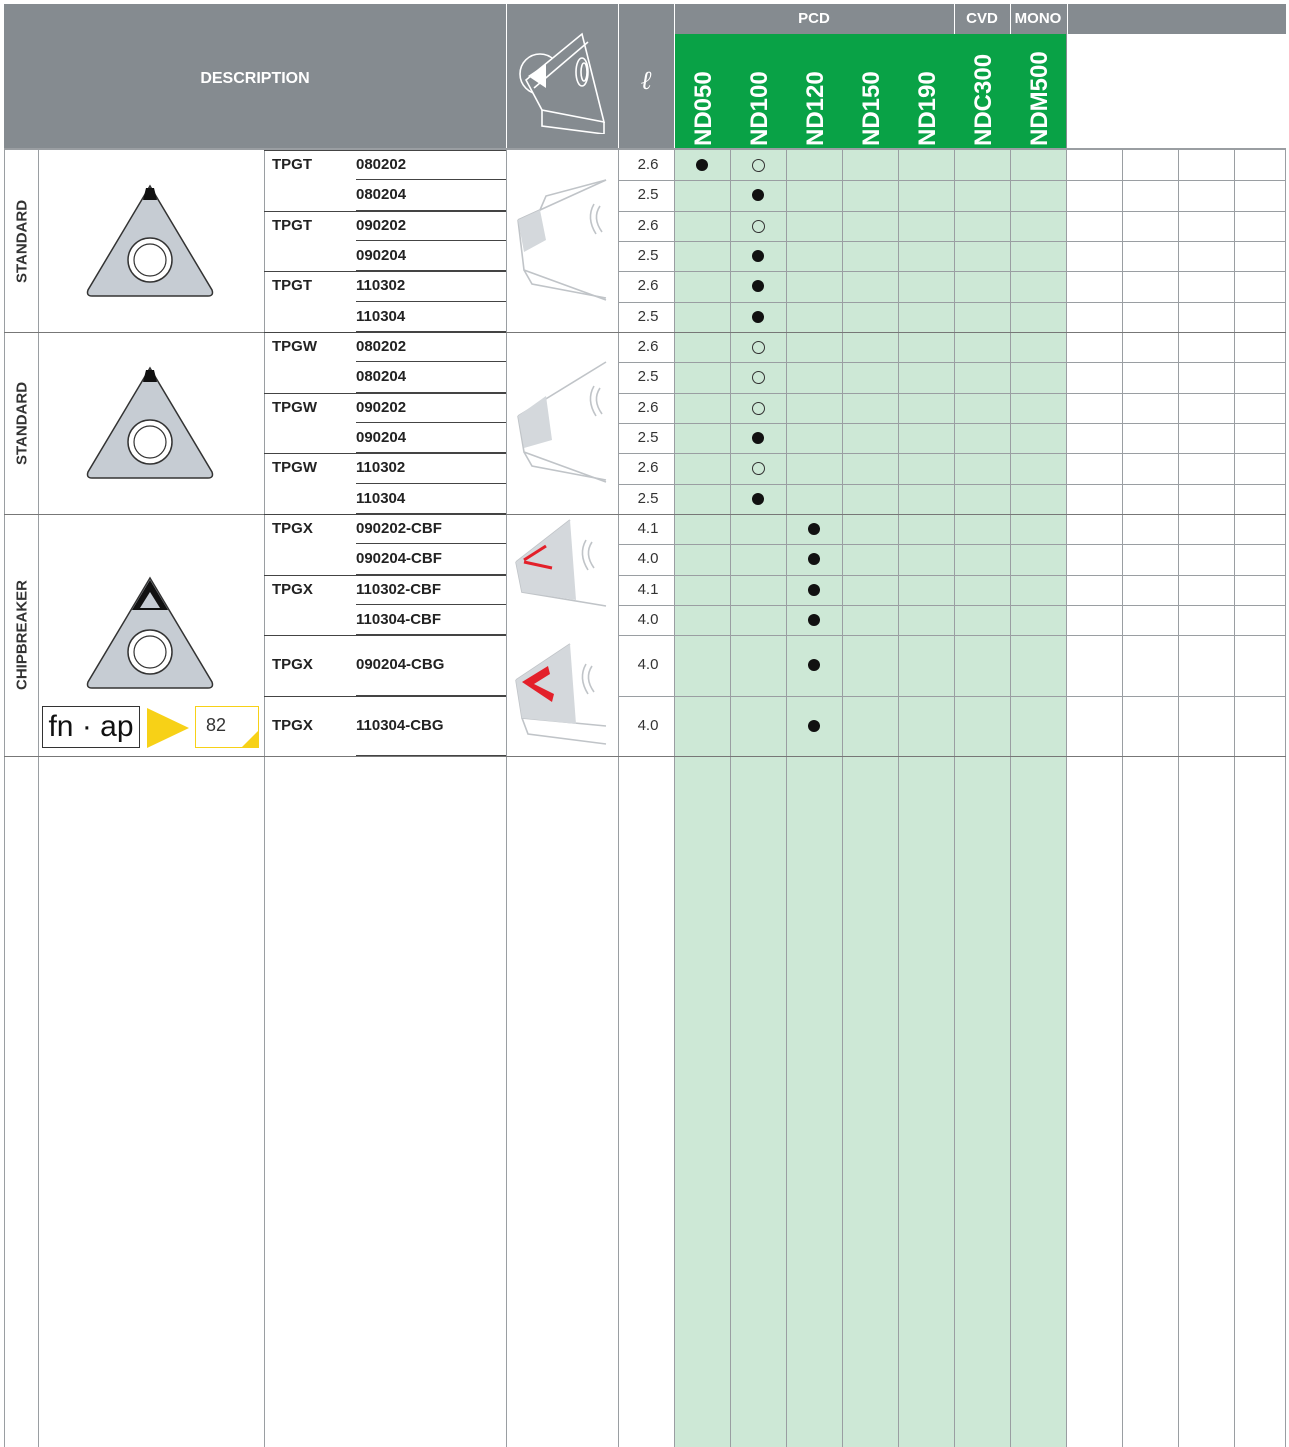 The height and width of the screenshot is (1447, 1289). Describe the element at coordinates (91, 727) in the screenshot. I see `fn-ap-badge: fn · ap` at that location.